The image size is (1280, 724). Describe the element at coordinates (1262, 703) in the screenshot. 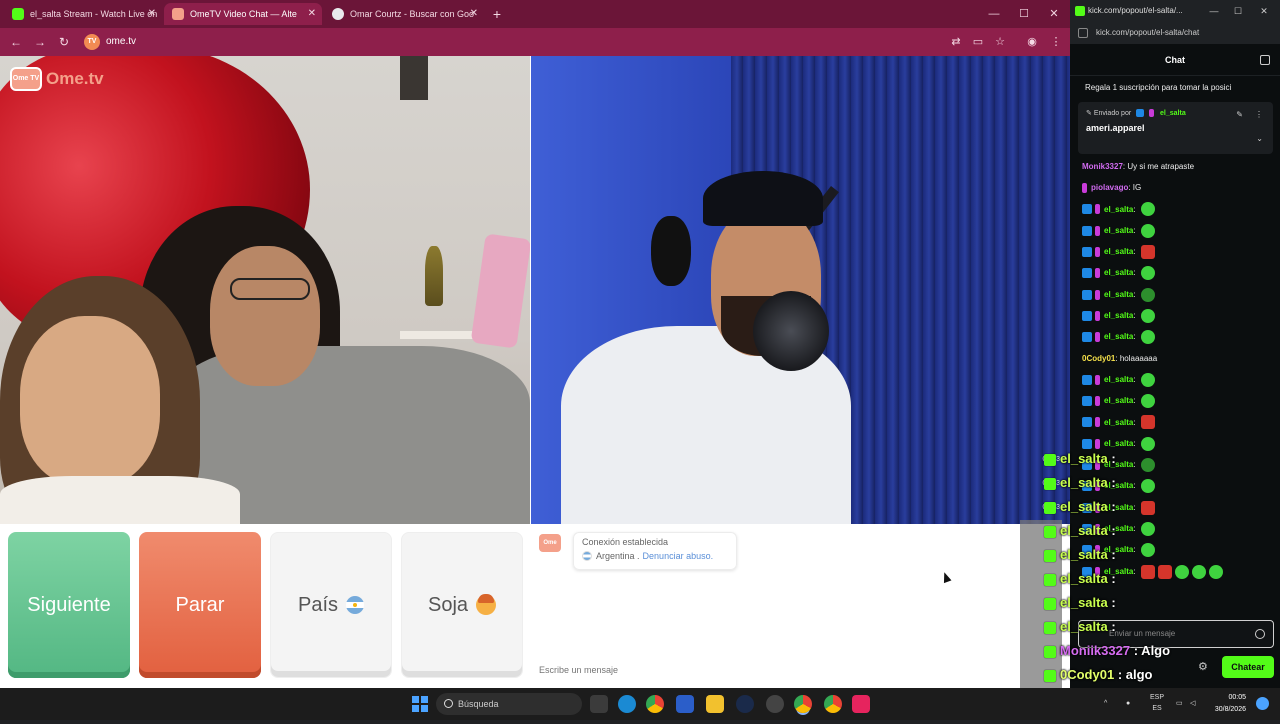

I see `notification-icon` at that location.